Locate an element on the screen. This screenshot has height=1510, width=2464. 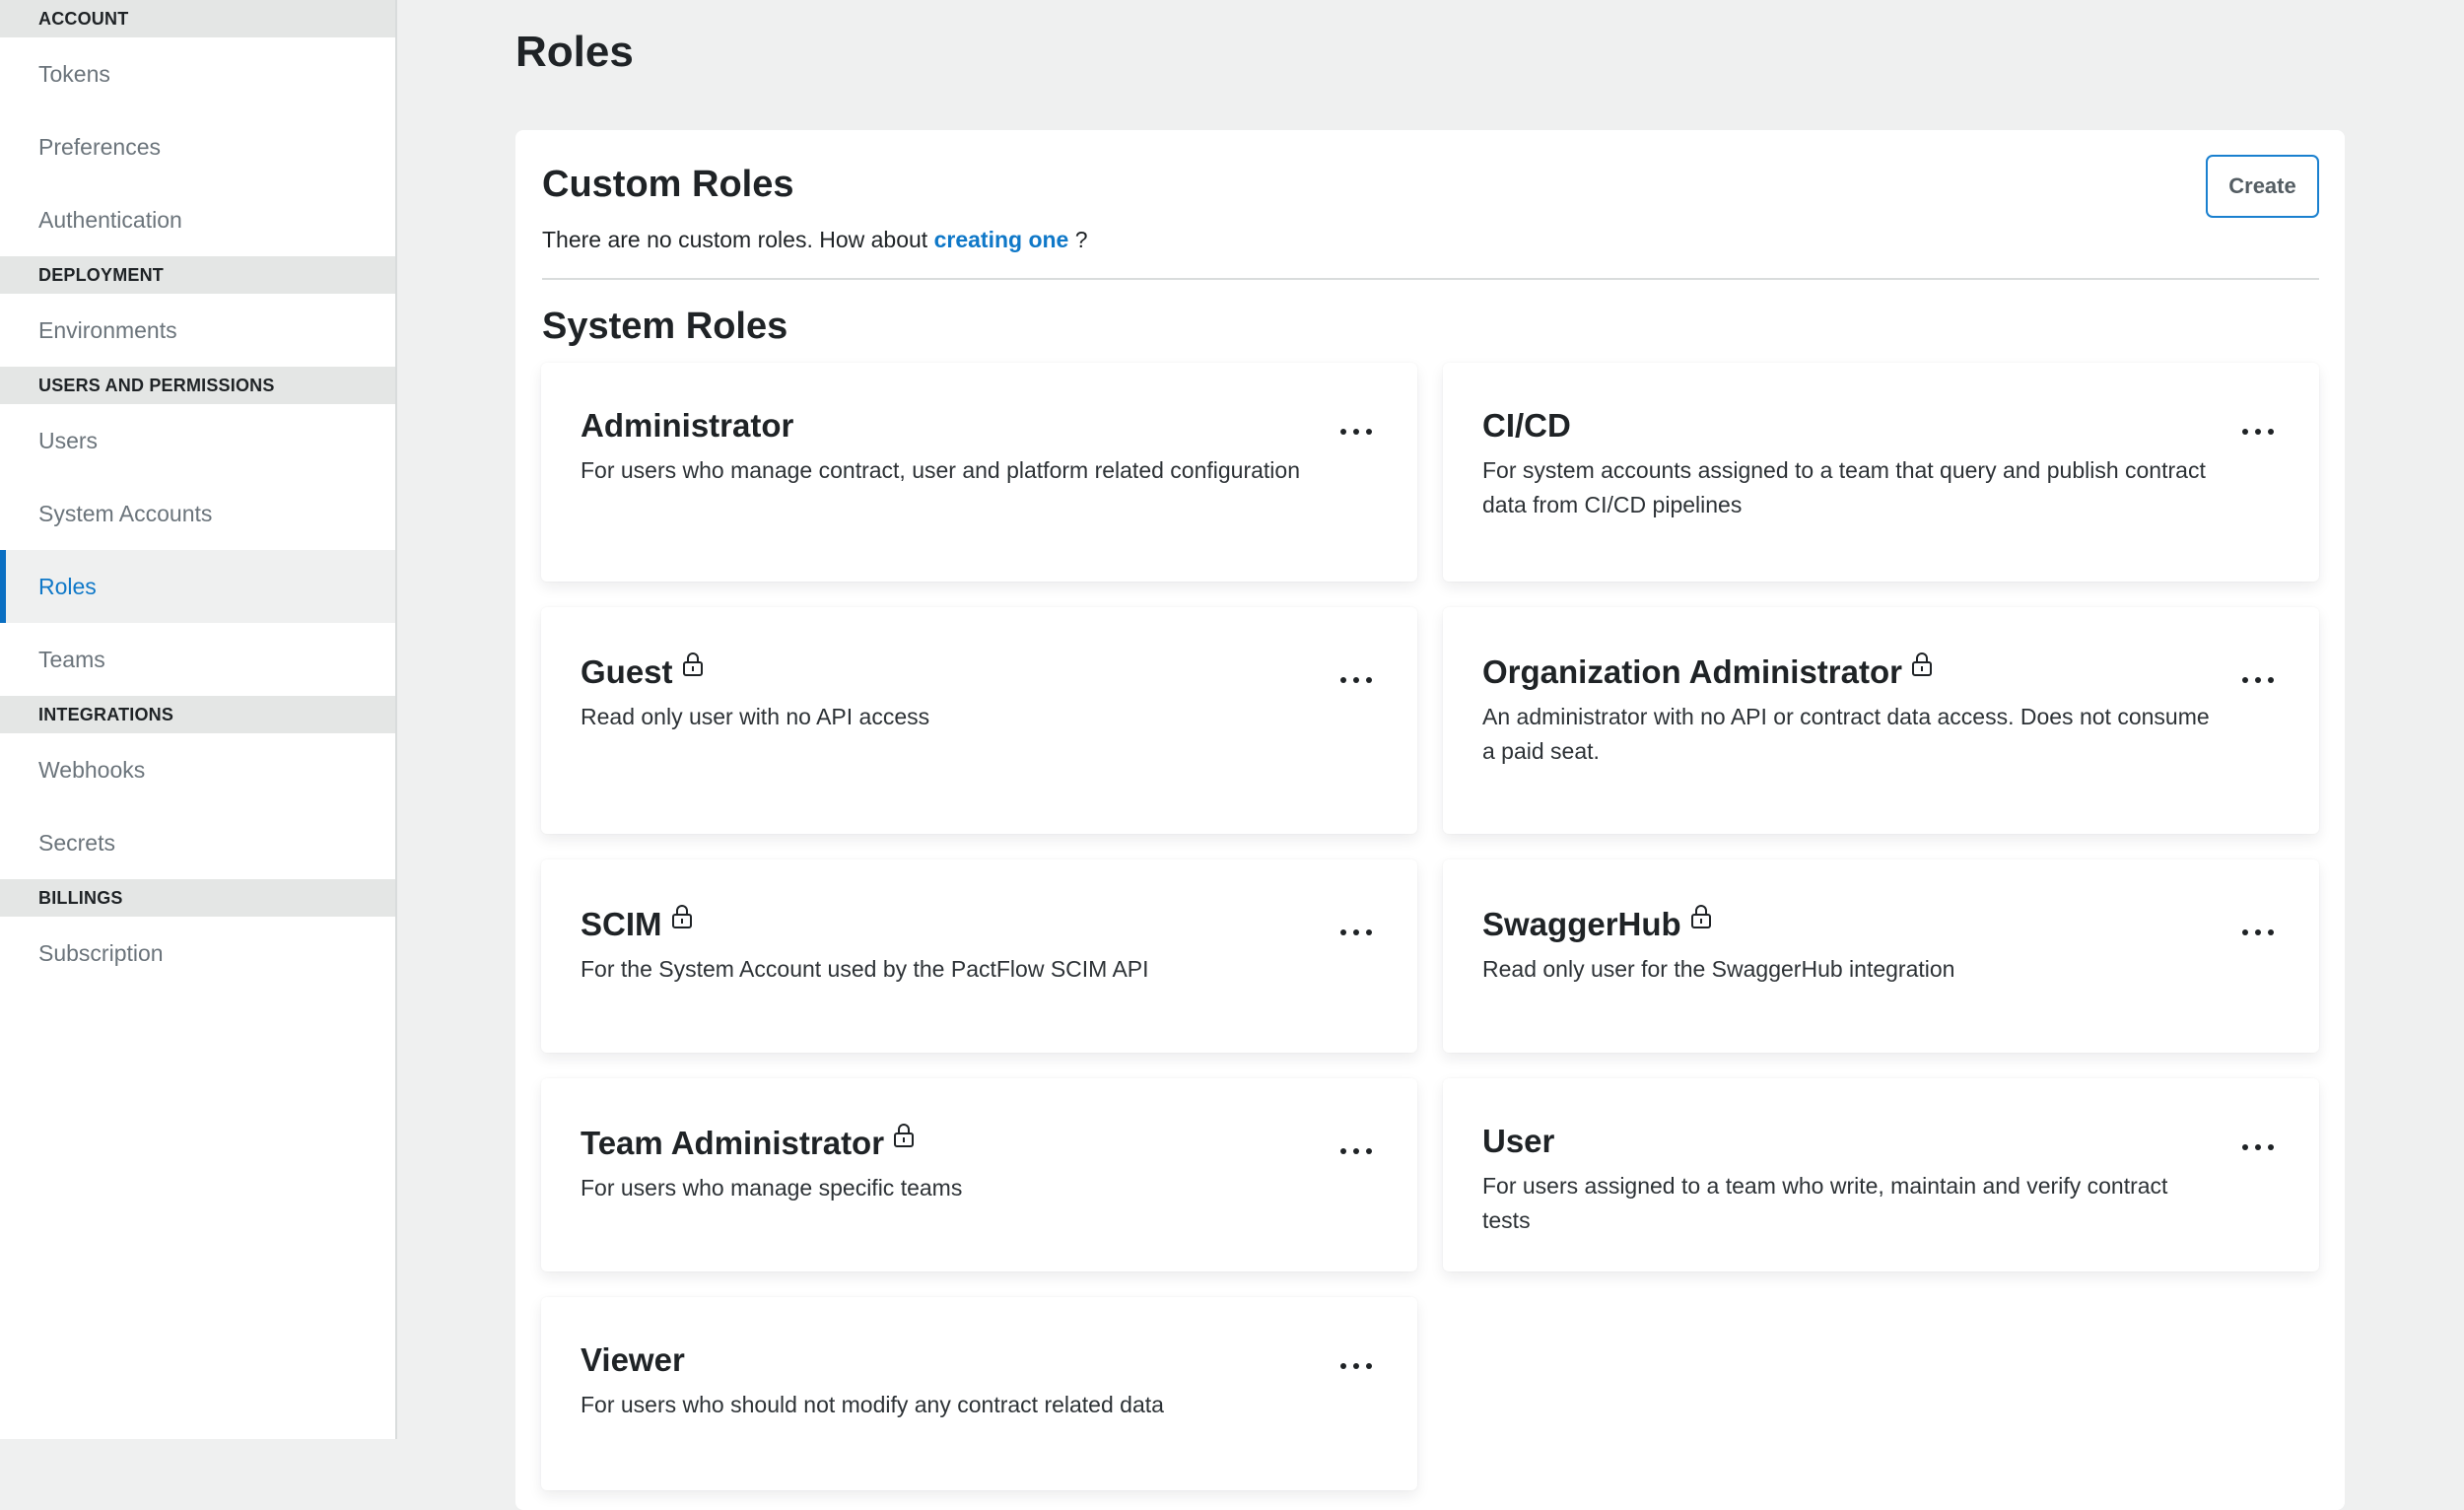
sidebar-item-system-accounts: System Accounts is located at coordinates (197, 513).